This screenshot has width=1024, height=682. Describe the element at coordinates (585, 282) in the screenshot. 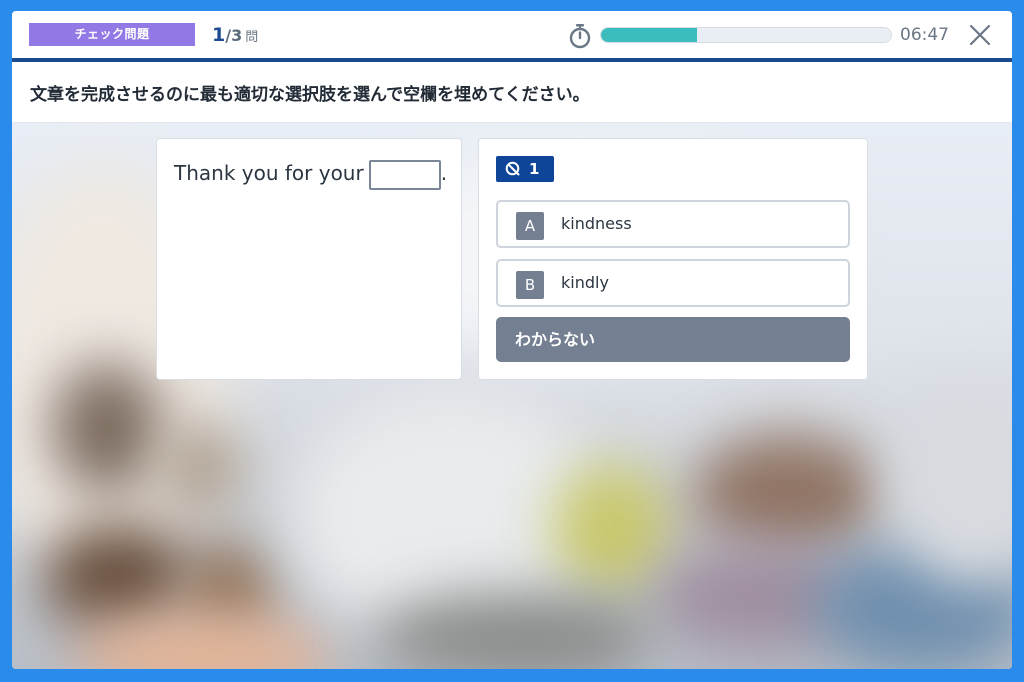

I see `option-text: kindly` at that location.